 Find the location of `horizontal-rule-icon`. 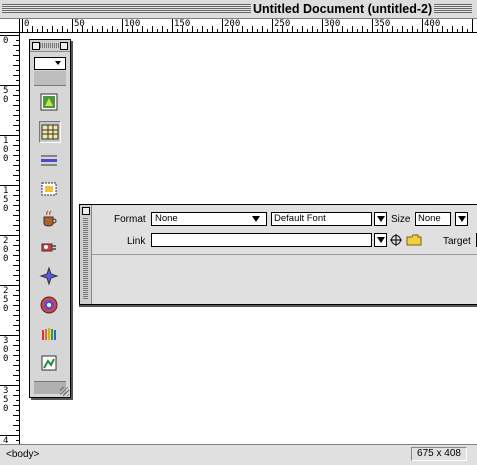

horizontal-rule-icon is located at coordinates (49, 160).